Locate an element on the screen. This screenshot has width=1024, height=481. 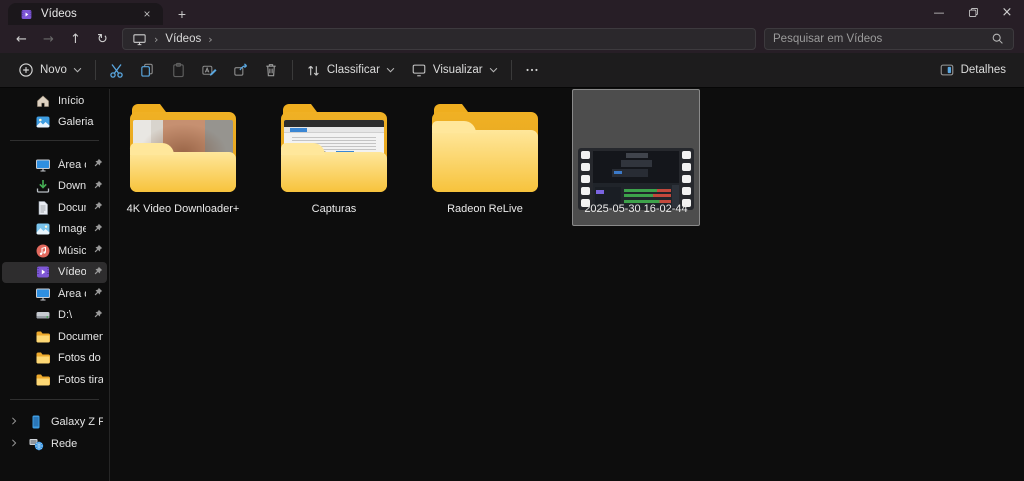
cut-button is located at coordinates (116, 70).